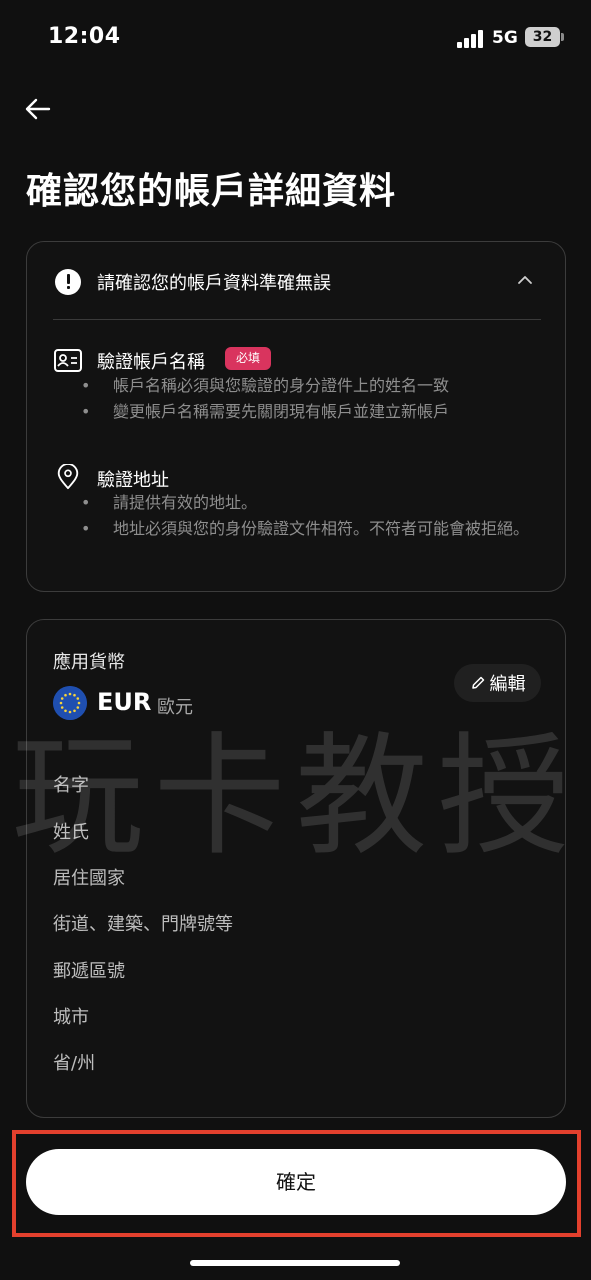 The width and height of the screenshot is (591, 1280). What do you see at coordinates (211, 191) in the screenshot?
I see `page-title: 確認您的帳戶詳細資料` at bounding box center [211, 191].